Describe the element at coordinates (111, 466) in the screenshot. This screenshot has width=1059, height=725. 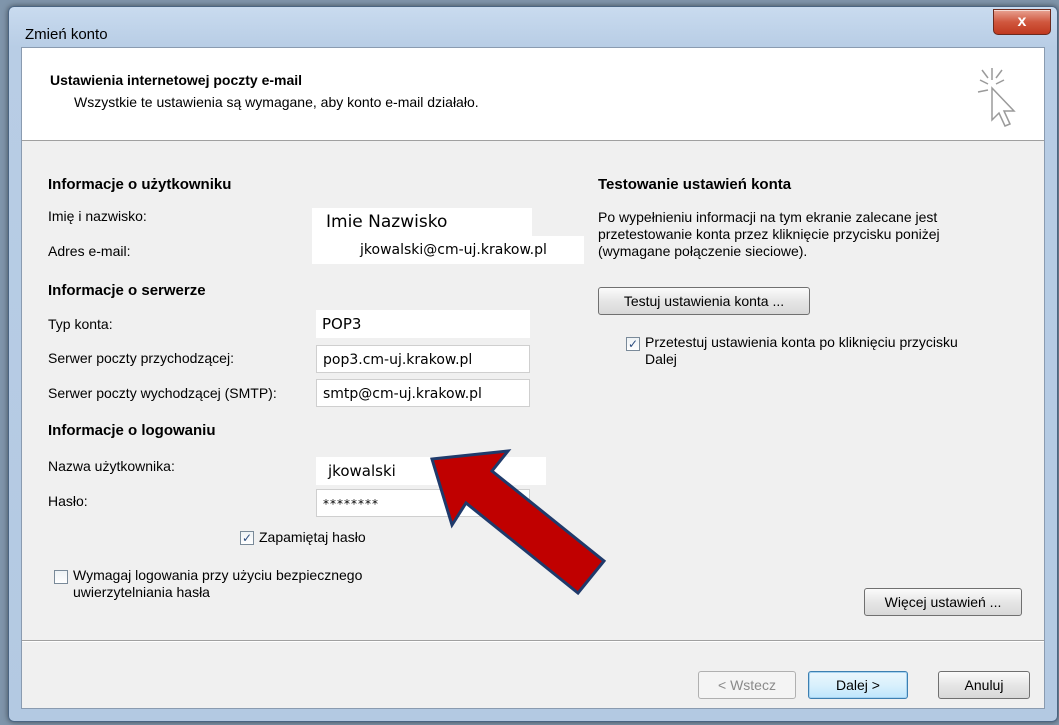
I see `username-label: Nazwa użytkownika:` at that location.